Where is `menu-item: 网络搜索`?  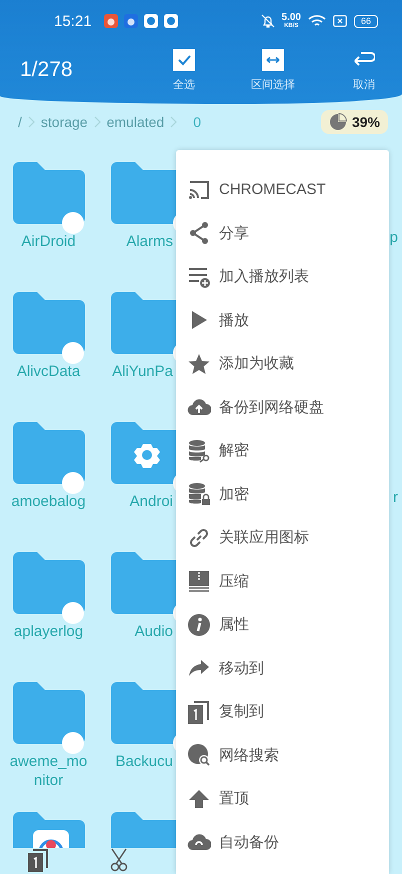 menu-item: 网络搜索 is located at coordinates (282, 755).